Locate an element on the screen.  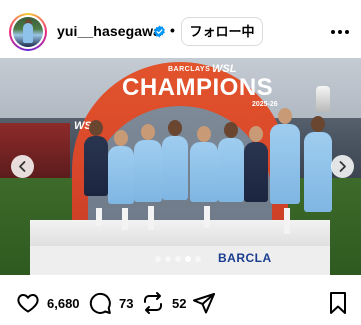
sign-barclays-top: BARCLAYS is located at coordinates (189, 69).